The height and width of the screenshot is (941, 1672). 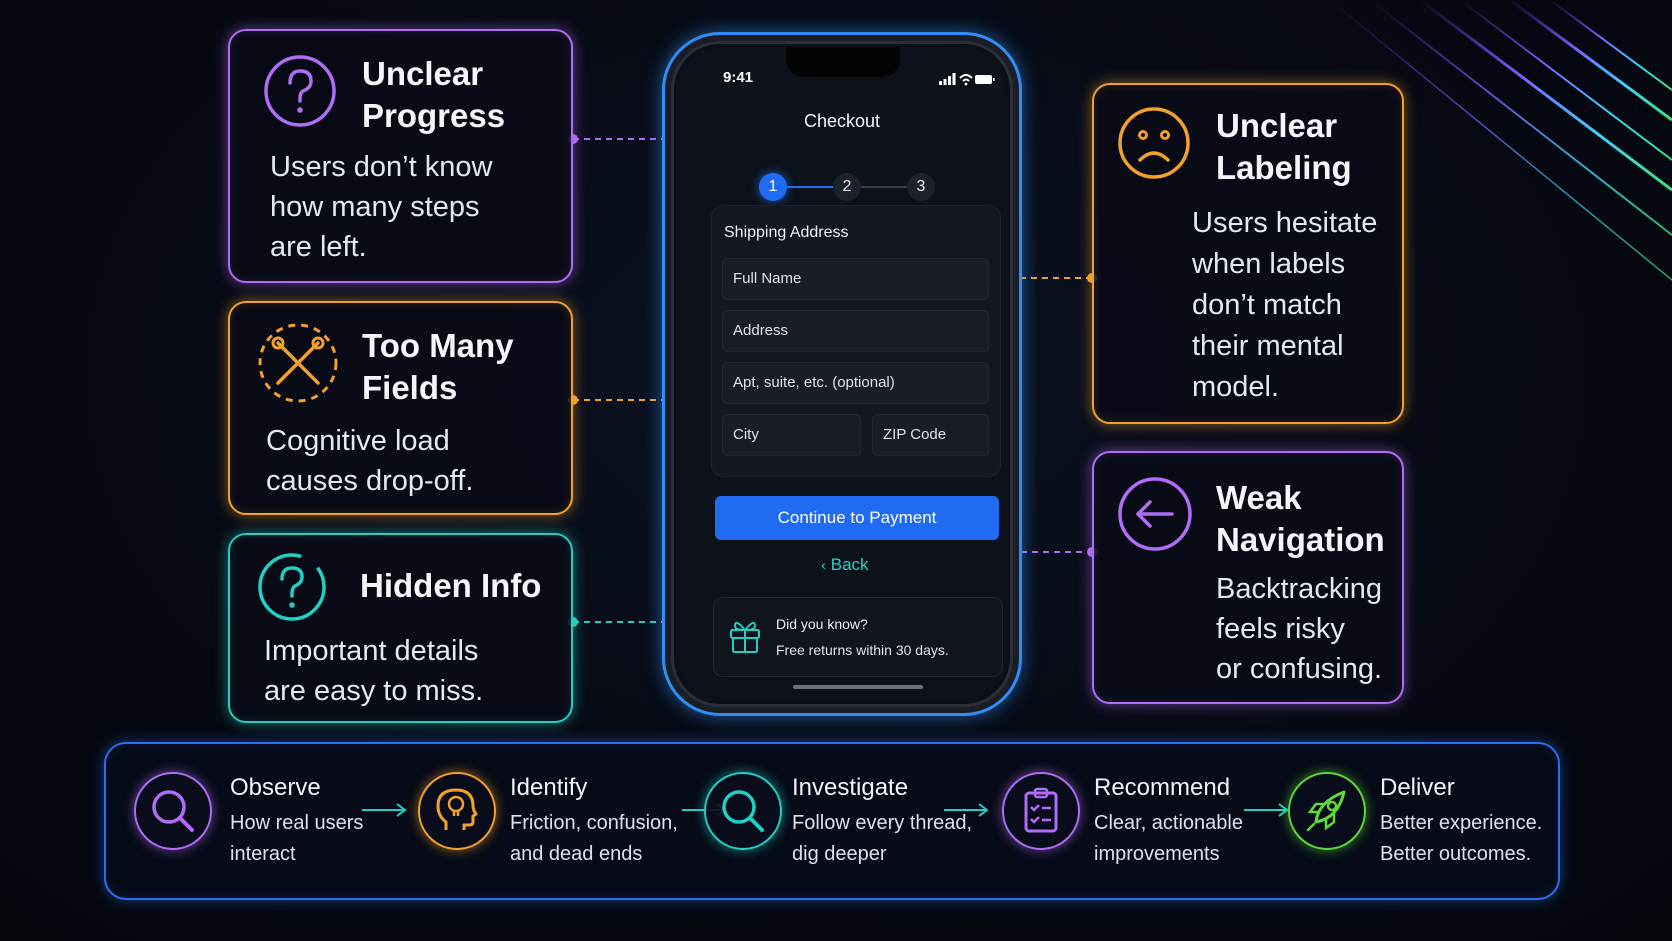 What do you see at coordinates (1155, 514) in the screenshot?
I see `back-arrow-circle-icon` at bounding box center [1155, 514].